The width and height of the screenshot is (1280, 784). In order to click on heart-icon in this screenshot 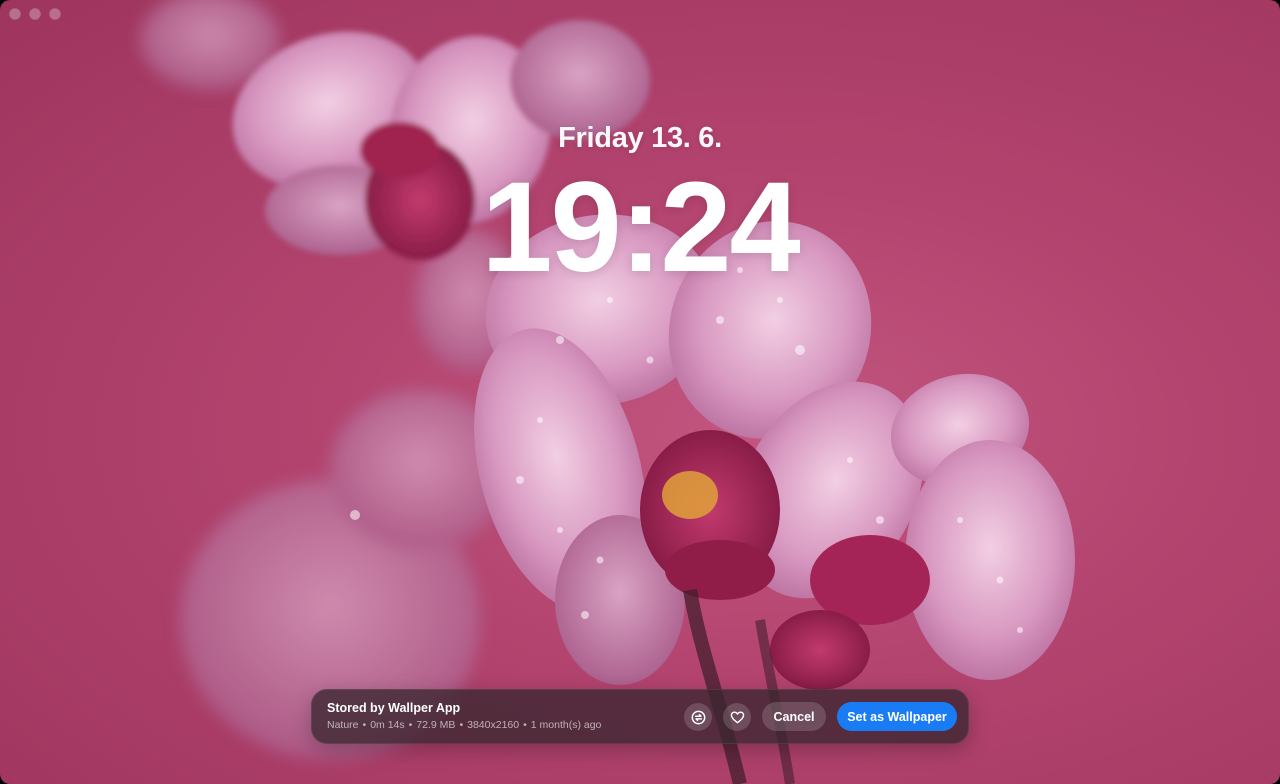, I will do `click(737, 716)`.